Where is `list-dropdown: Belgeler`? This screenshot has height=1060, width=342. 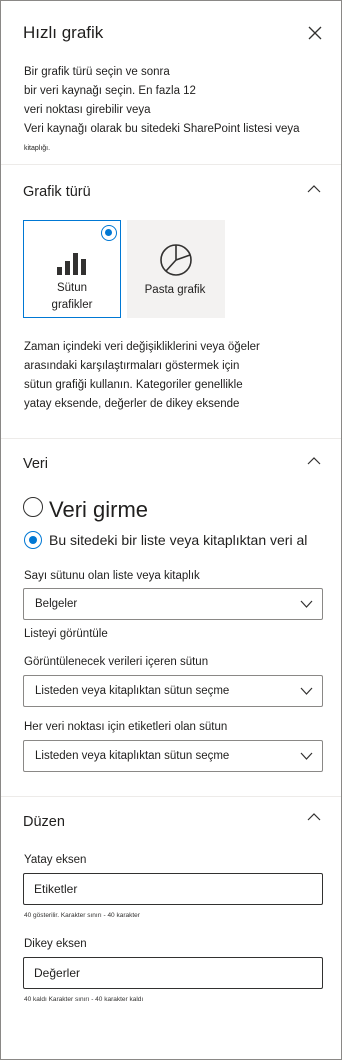
list-dropdown: Belgeler is located at coordinates (173, 604).